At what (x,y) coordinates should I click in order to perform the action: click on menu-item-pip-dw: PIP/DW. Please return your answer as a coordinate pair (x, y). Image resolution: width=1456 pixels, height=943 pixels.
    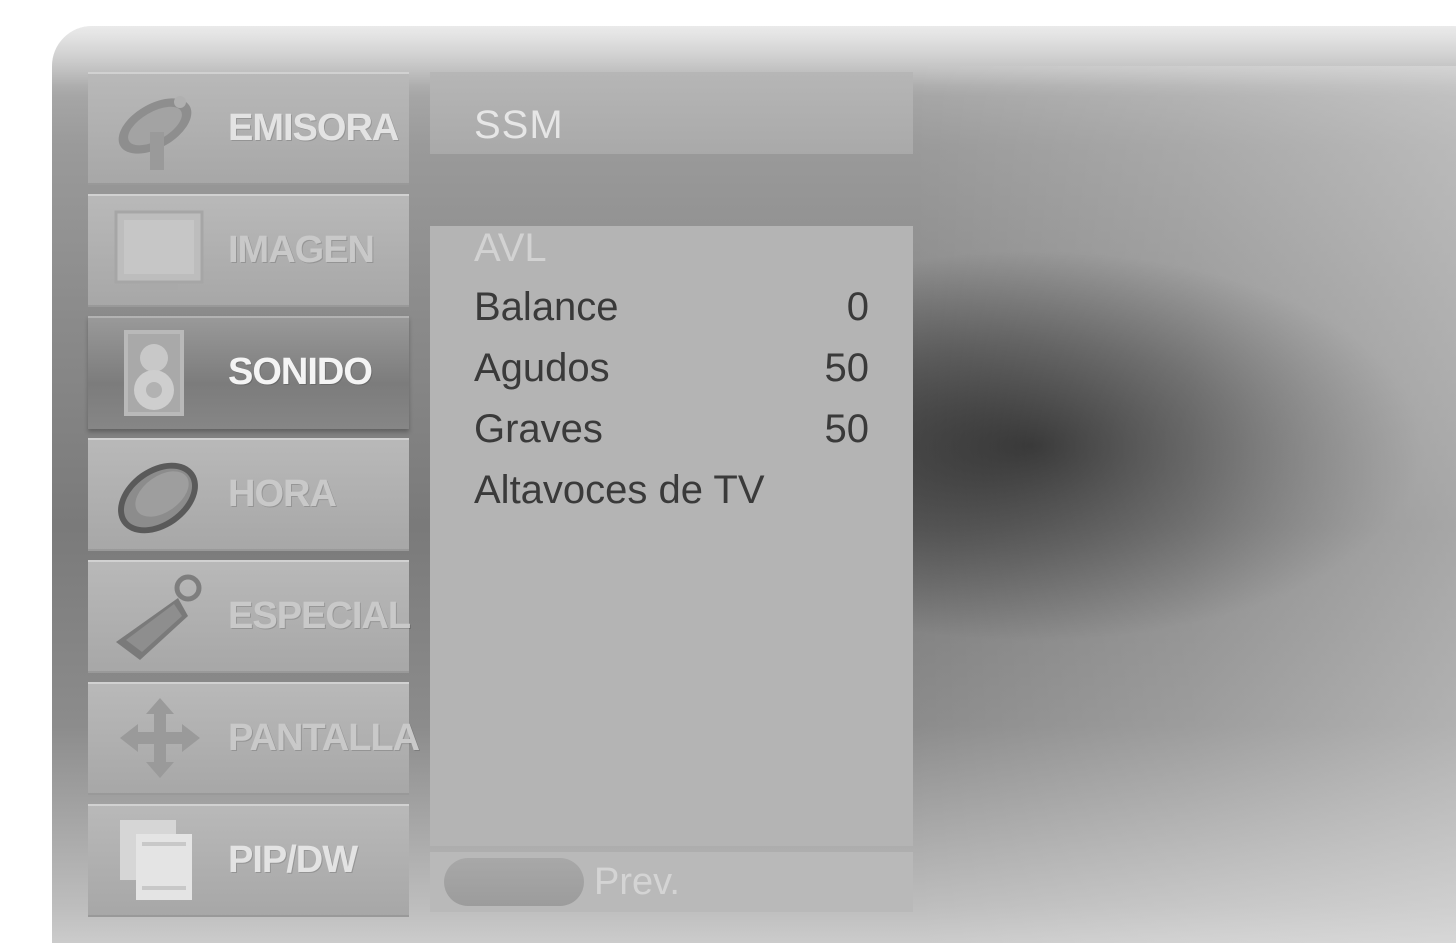
    Looking at the image, I should click on (248, 860).